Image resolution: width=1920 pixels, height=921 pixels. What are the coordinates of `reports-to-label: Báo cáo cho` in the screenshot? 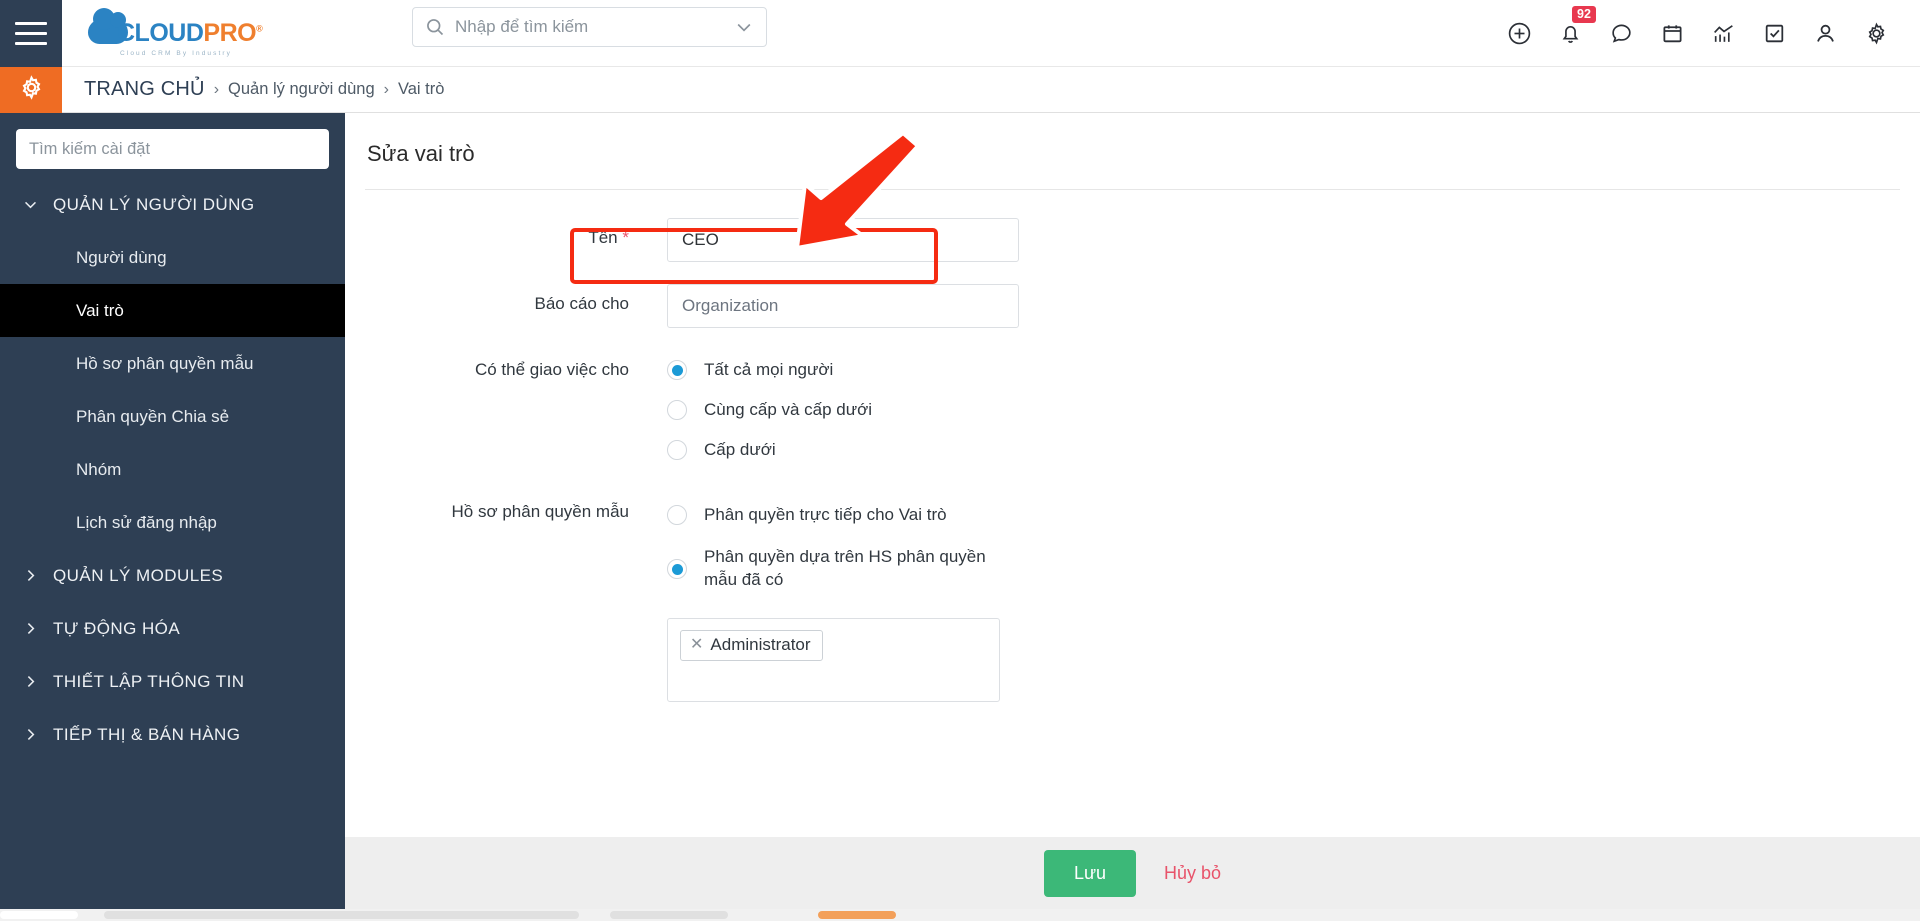 It's located at (581, 303).